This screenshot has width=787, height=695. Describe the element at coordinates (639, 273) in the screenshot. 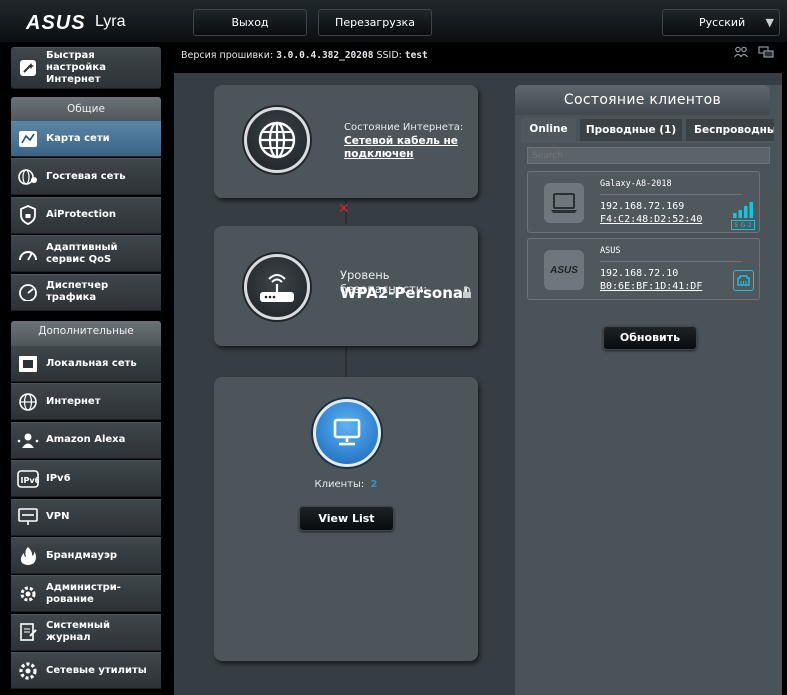

I see `client-ip: 192.168.72.10` at that location.